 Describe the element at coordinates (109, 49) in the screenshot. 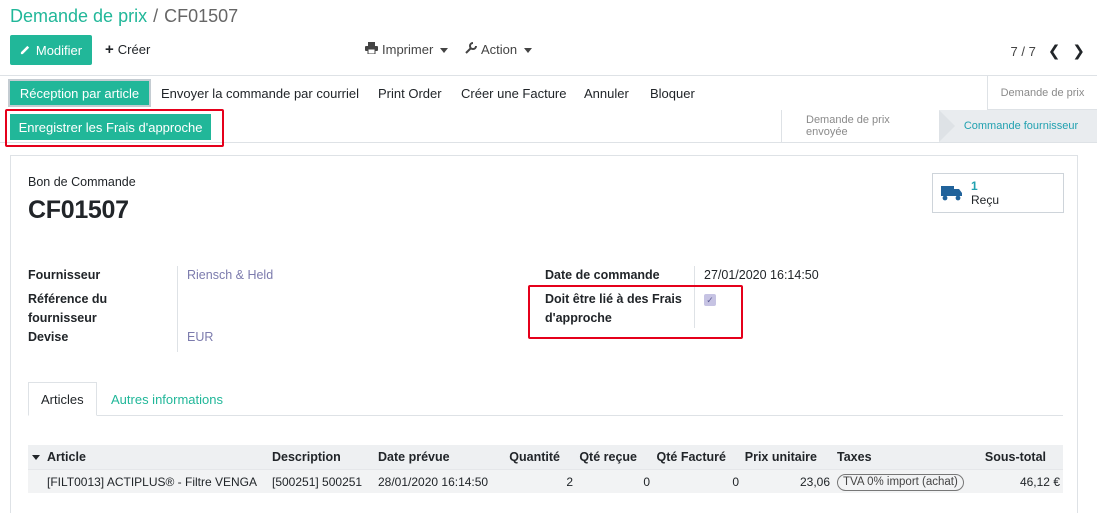

I see `plus-icon: +` at that location.